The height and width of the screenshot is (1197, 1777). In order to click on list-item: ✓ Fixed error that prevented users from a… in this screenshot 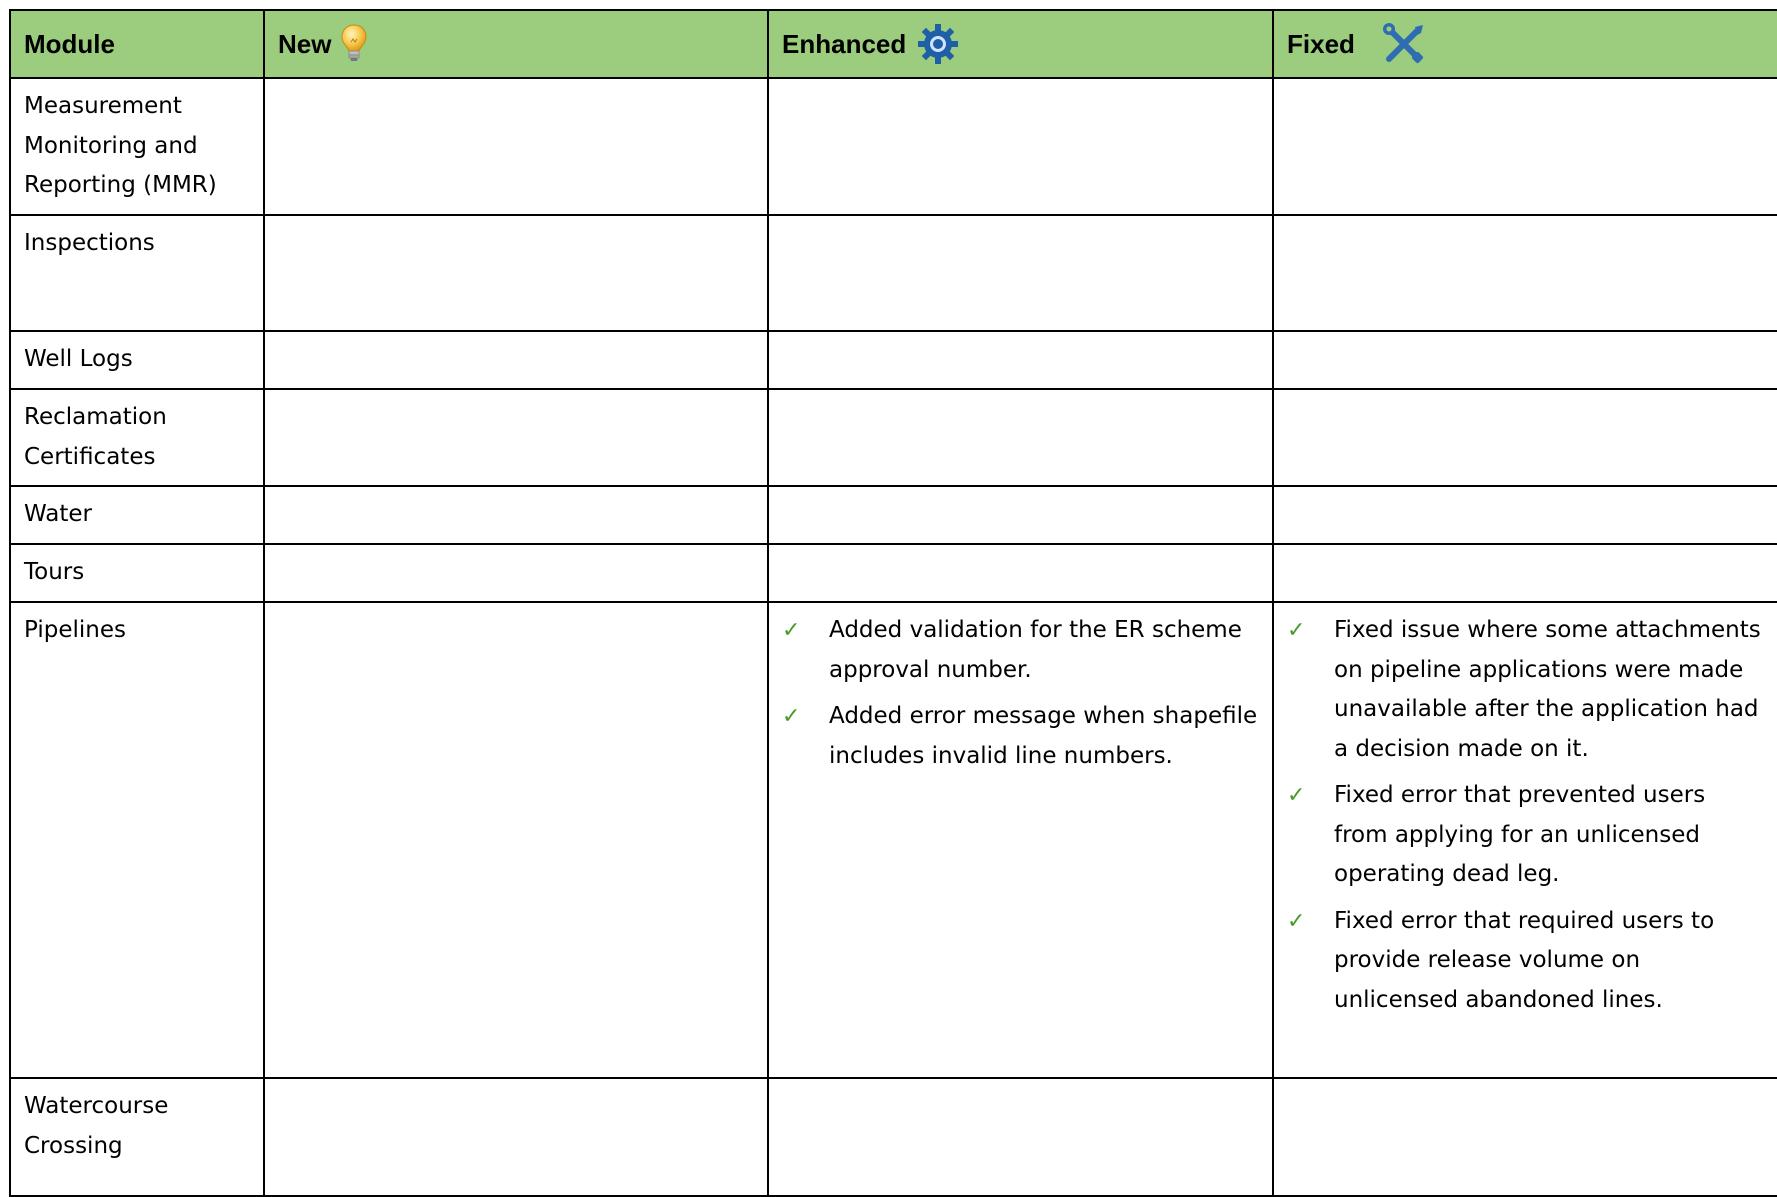, I will do `click(1526, 835)`.